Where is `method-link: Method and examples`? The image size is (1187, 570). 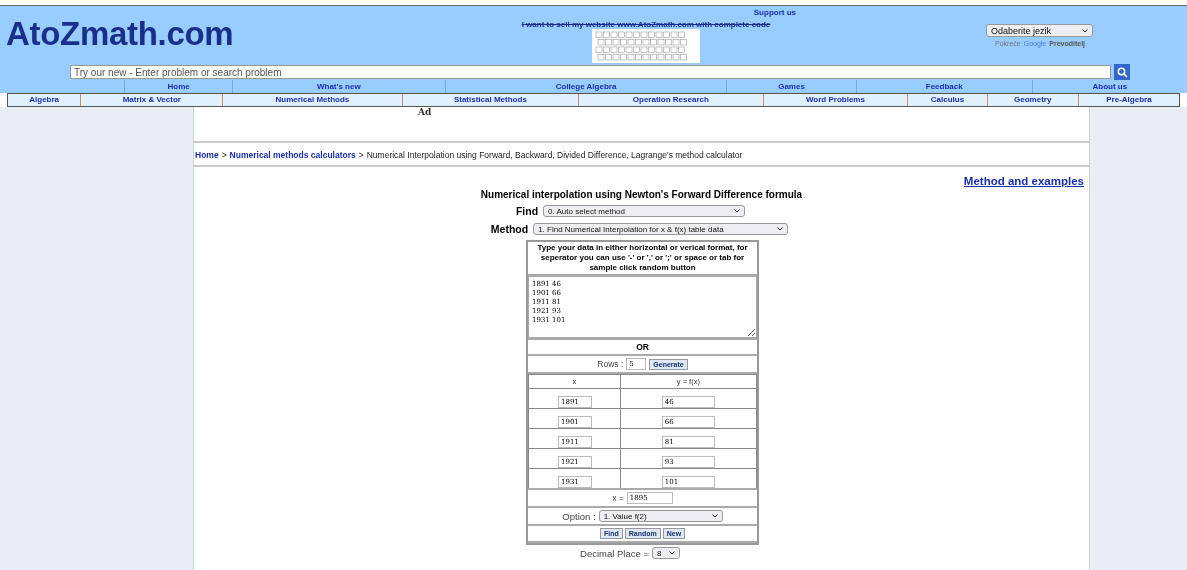 method-link: Method and examples is located at coordinates (1023, 181).